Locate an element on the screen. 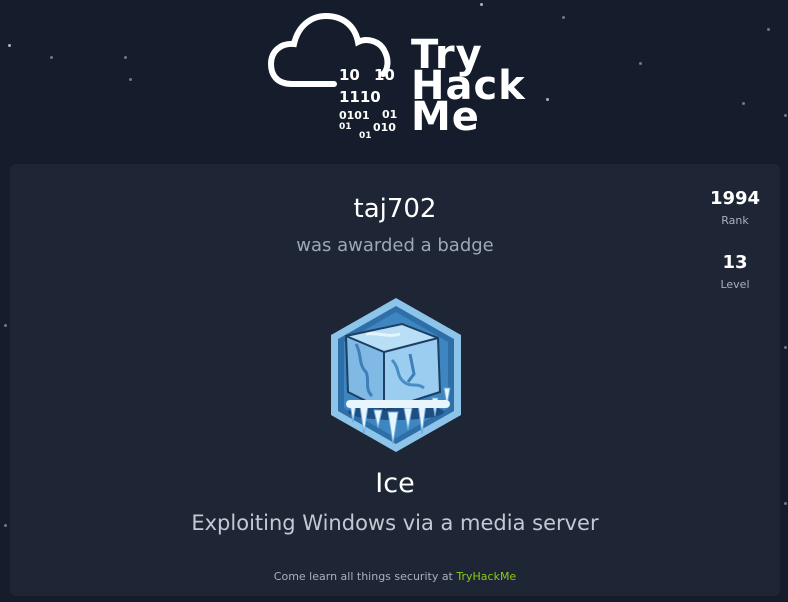  rank-stat: 1994 Rank is located at coordinates (735, 207).